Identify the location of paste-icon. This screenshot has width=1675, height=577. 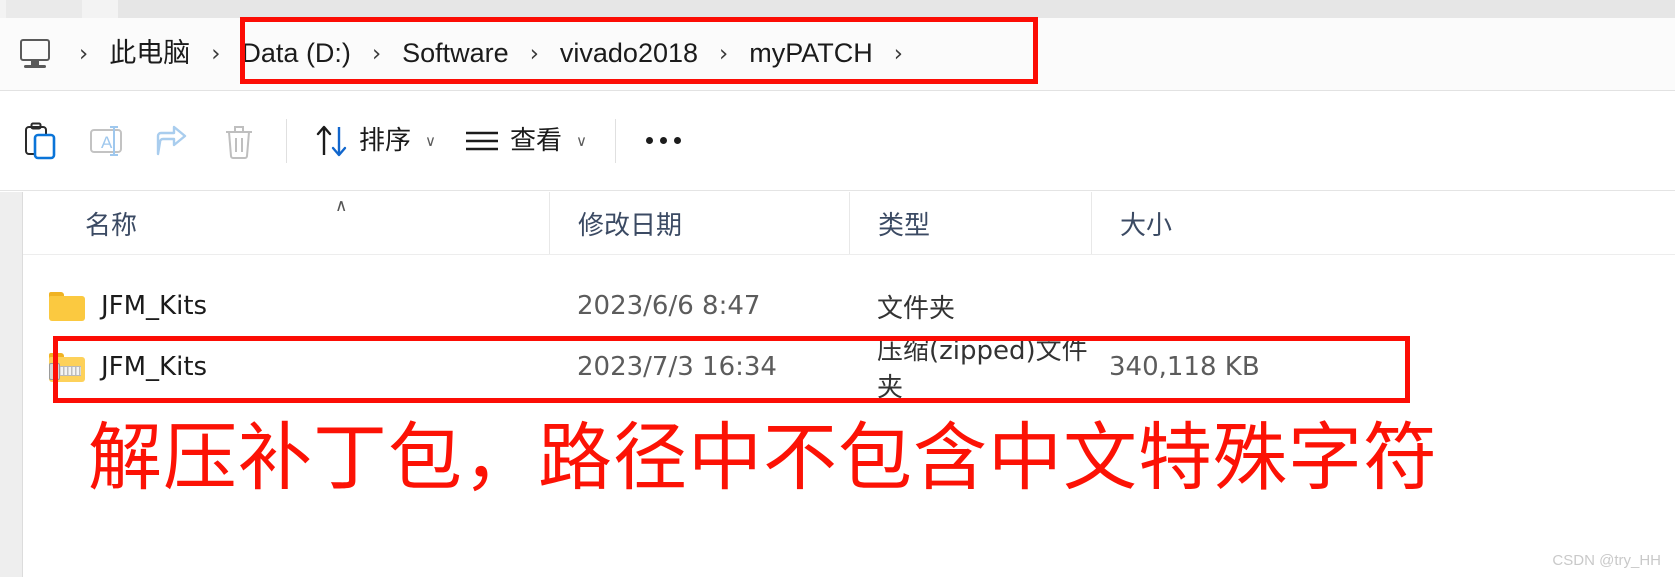
(40, 140).